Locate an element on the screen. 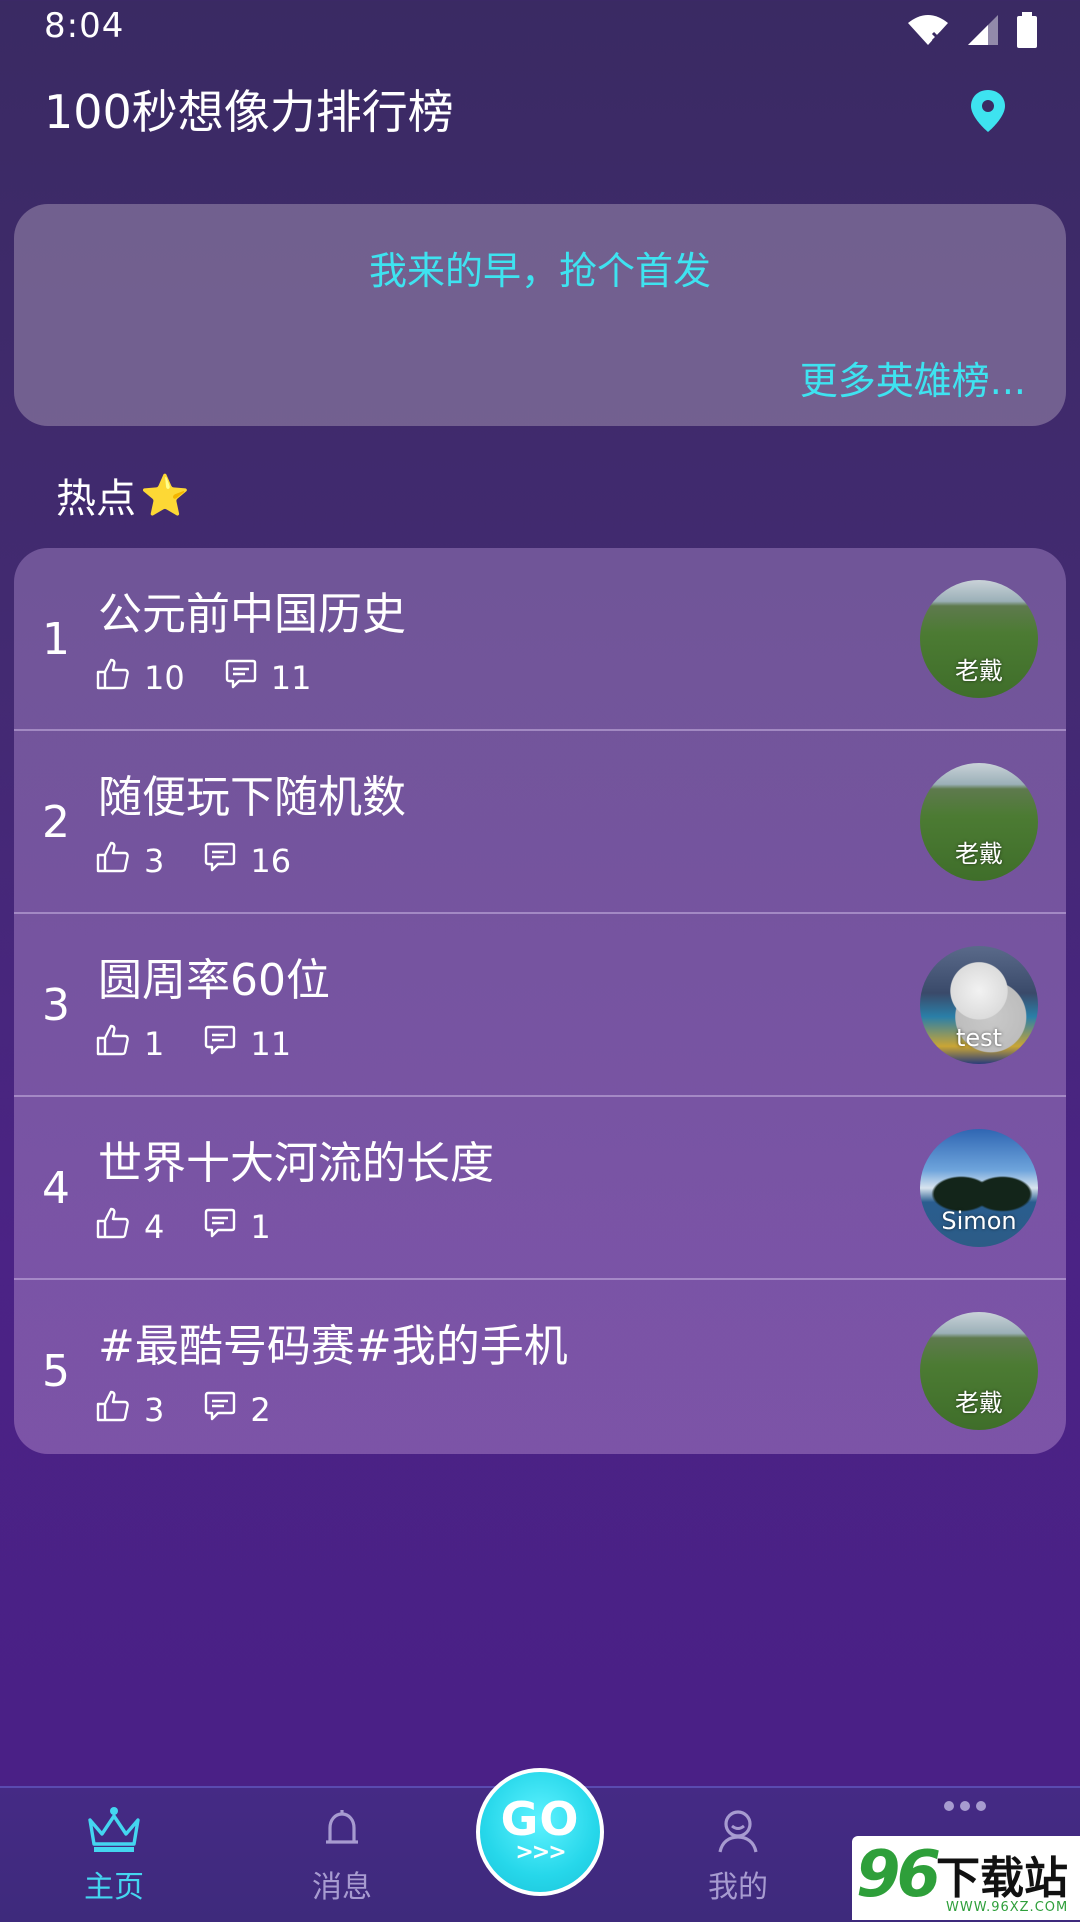 This screenshot has width=1080, height=1922. topic-stats: 3 16 is located at coordinates (213, 861).